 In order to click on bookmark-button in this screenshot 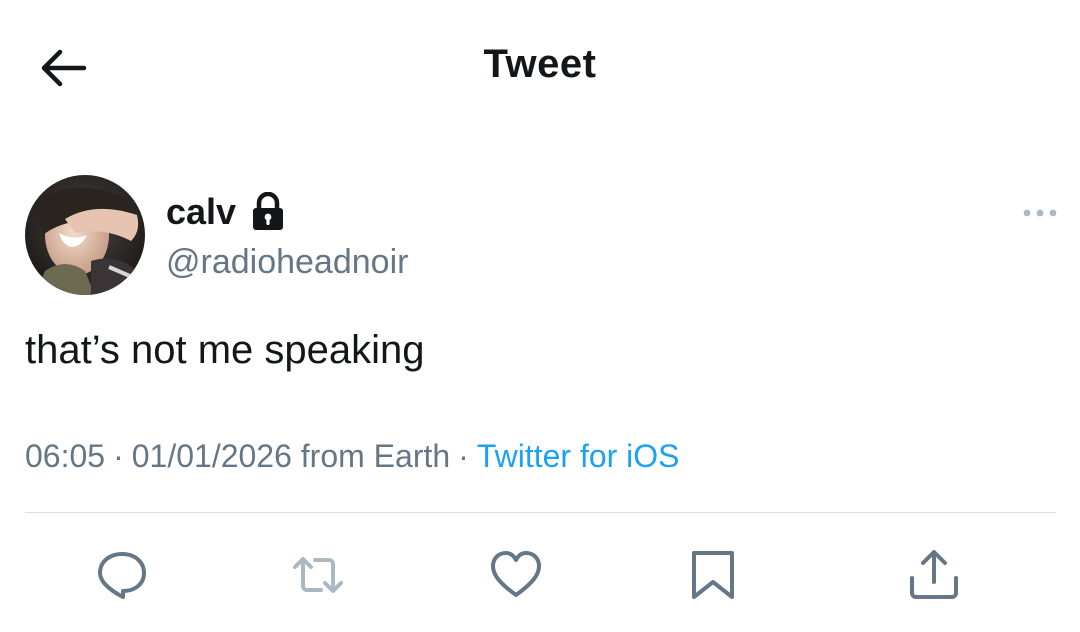, I will do `click(713, 575)`.